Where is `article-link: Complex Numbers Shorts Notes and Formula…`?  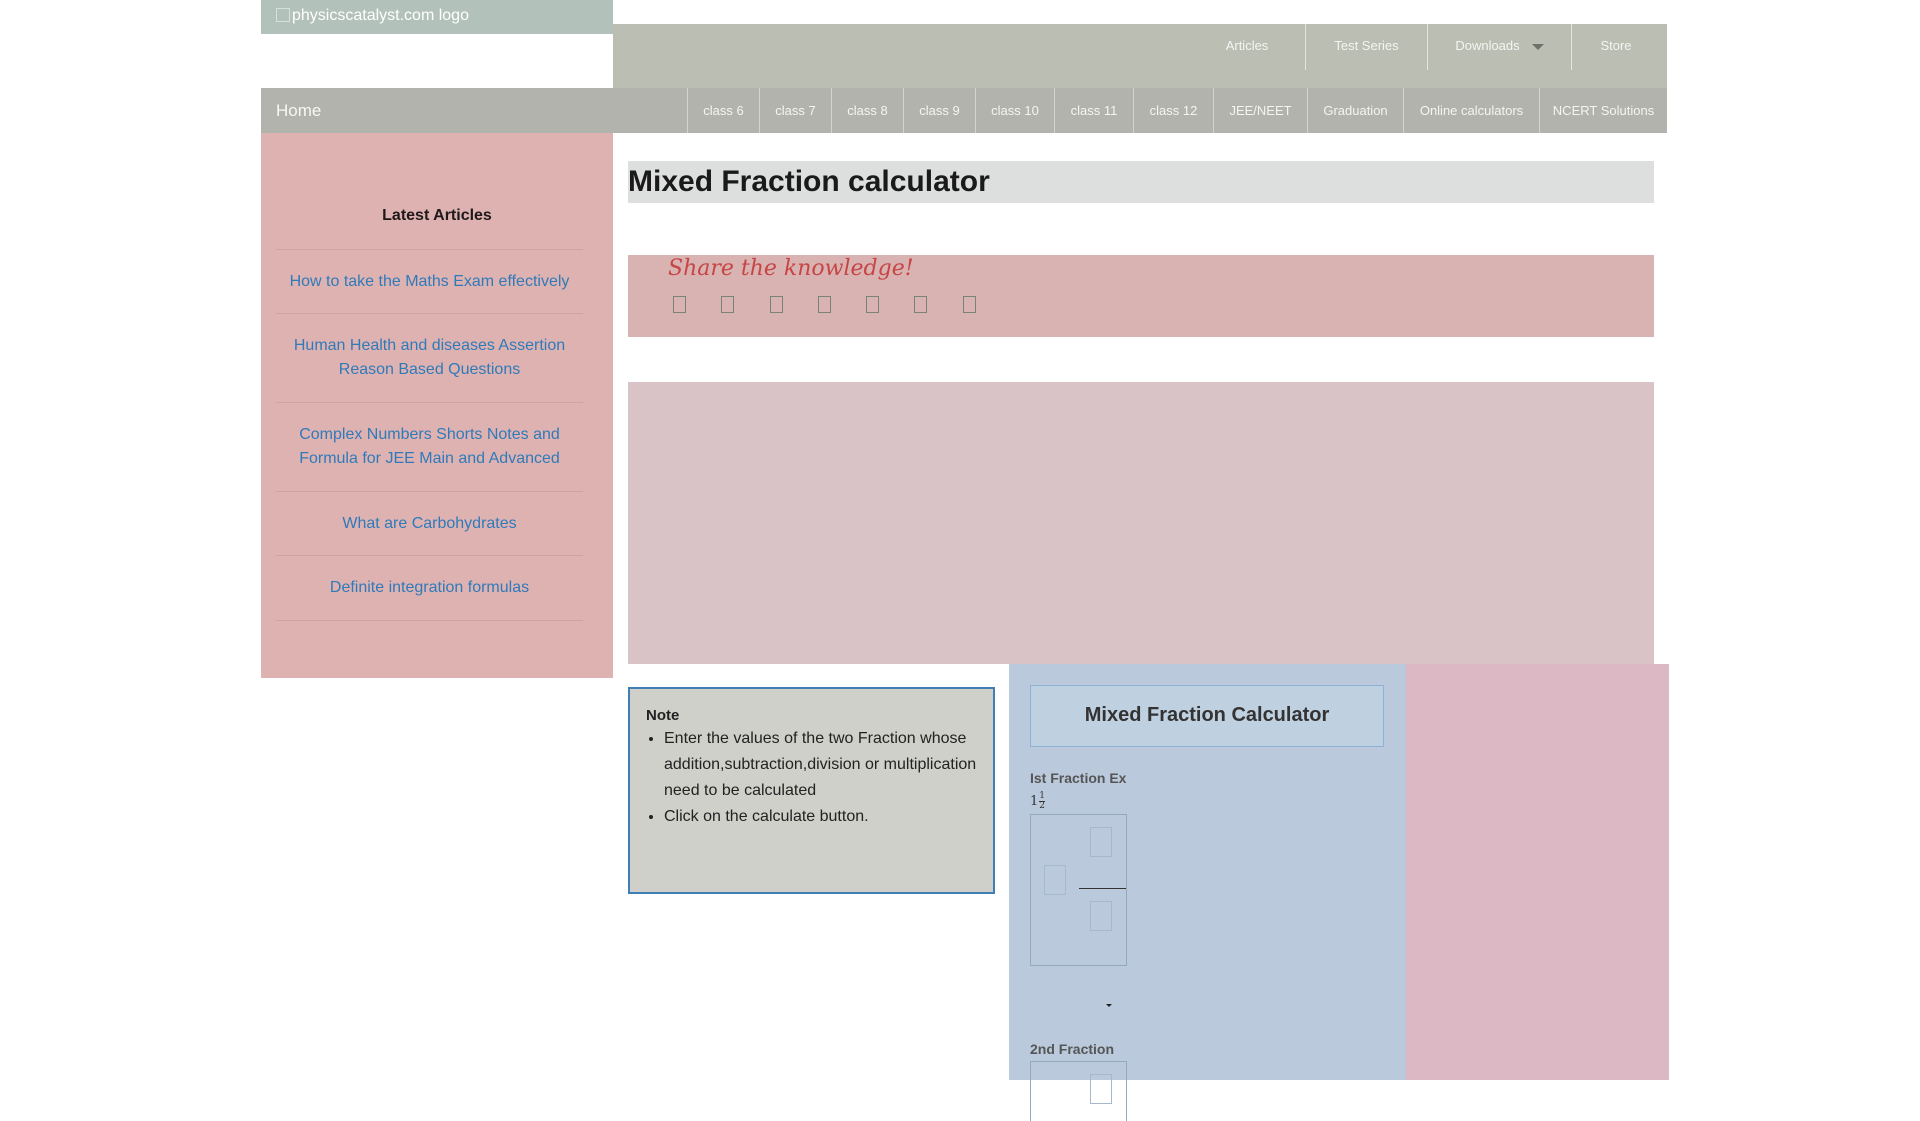
article-link: Complex Numbers Shorts Notes and Formula… is located at coordinates (429, 447).